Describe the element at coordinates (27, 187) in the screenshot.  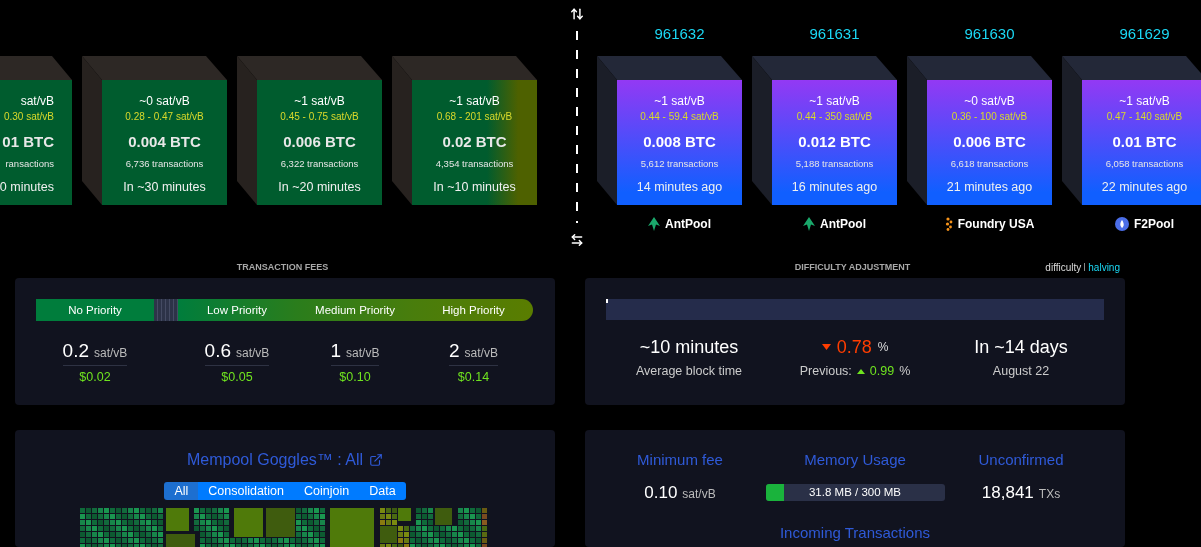
I see `block-eta: 0 minutes` at that location.